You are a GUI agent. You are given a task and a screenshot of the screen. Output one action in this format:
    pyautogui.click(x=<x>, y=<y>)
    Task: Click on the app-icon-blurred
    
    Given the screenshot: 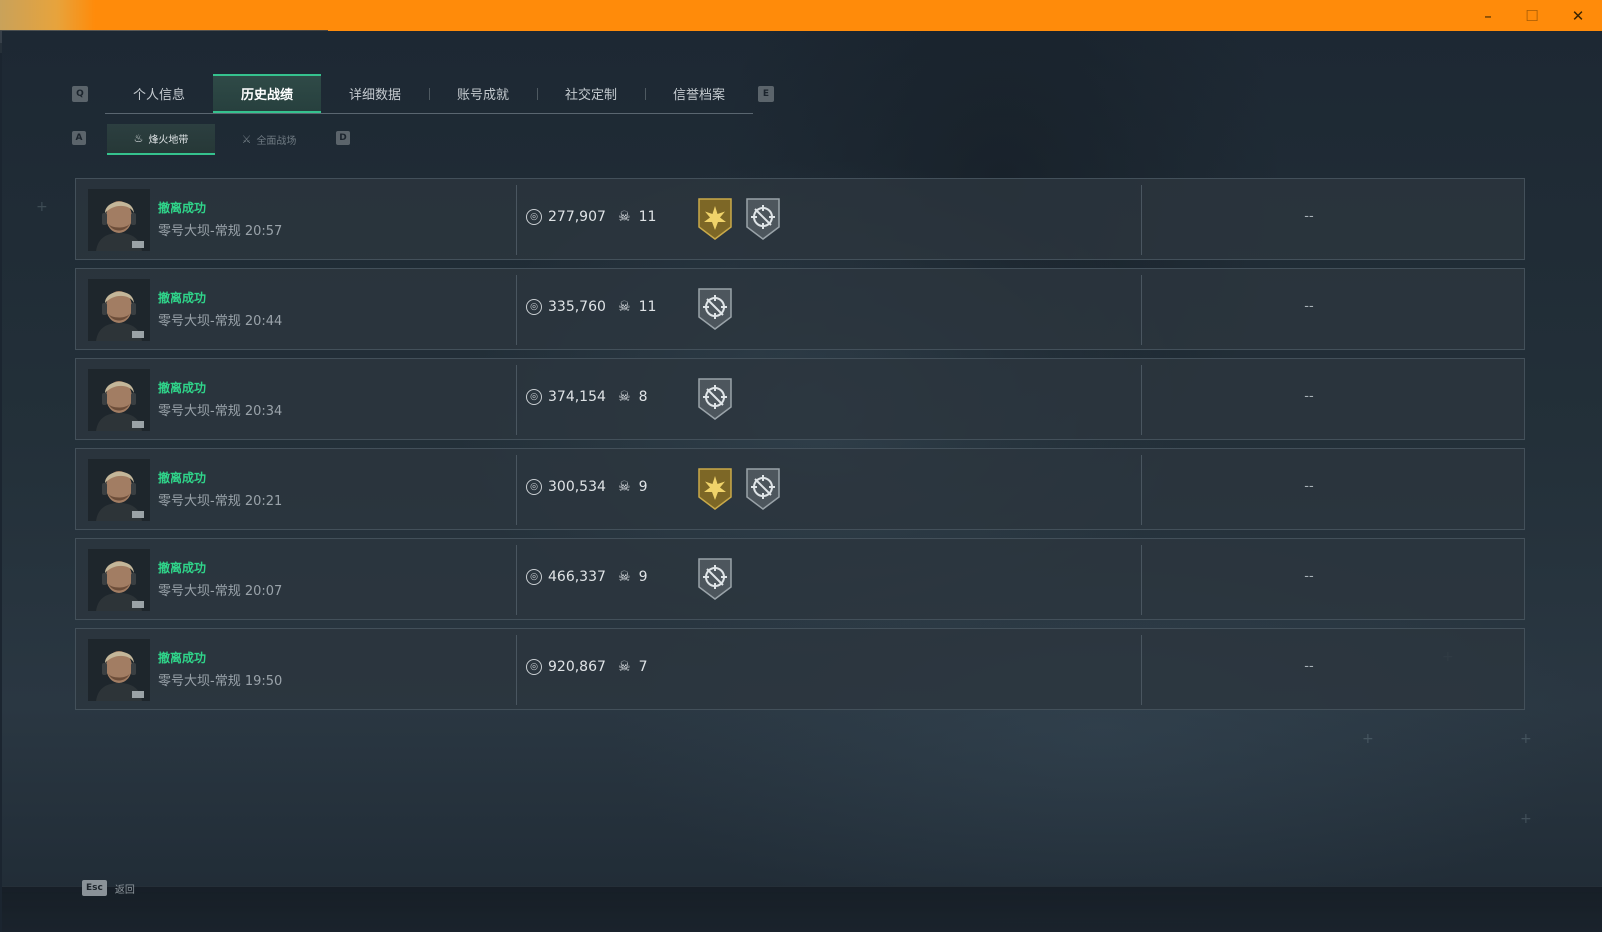 What is the action you would take?
    pyautogui.click(x=47, y=15)
    